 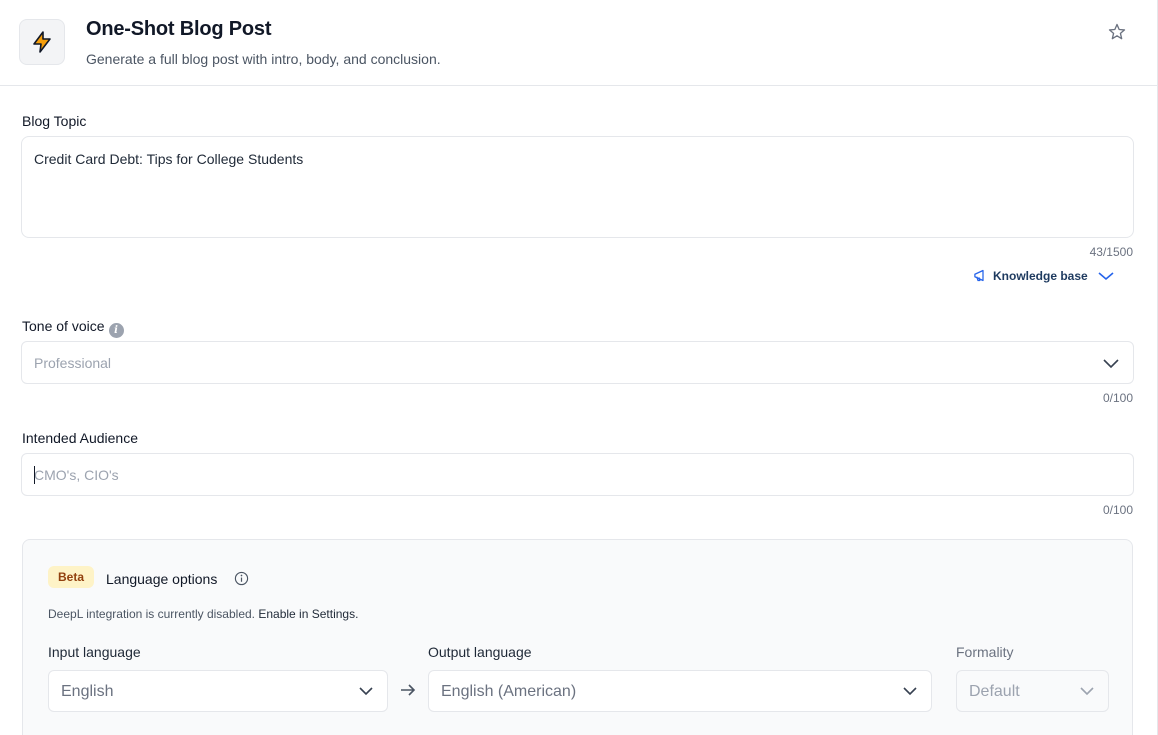 I want to click on favorite-button, so click(x=1117, y=32).